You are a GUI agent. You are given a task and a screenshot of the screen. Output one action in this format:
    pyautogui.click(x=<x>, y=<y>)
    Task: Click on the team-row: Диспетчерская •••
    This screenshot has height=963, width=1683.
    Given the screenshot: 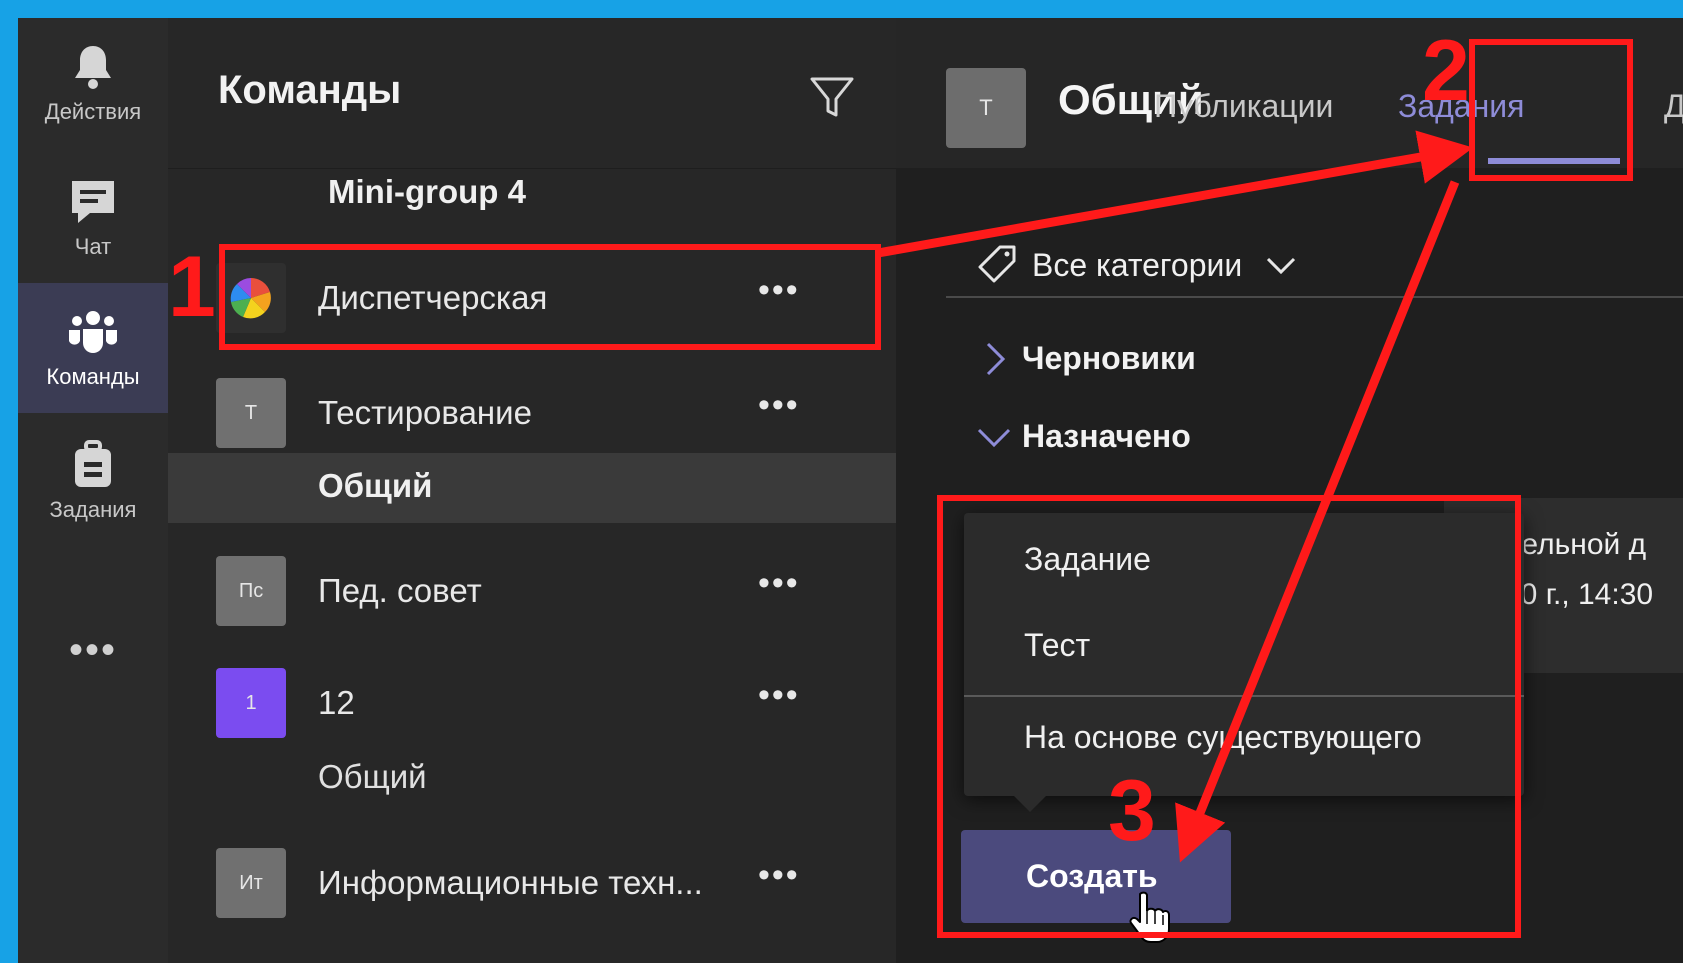 What is the action you would take?
    pyautogui.click(x=532, y=303)
    